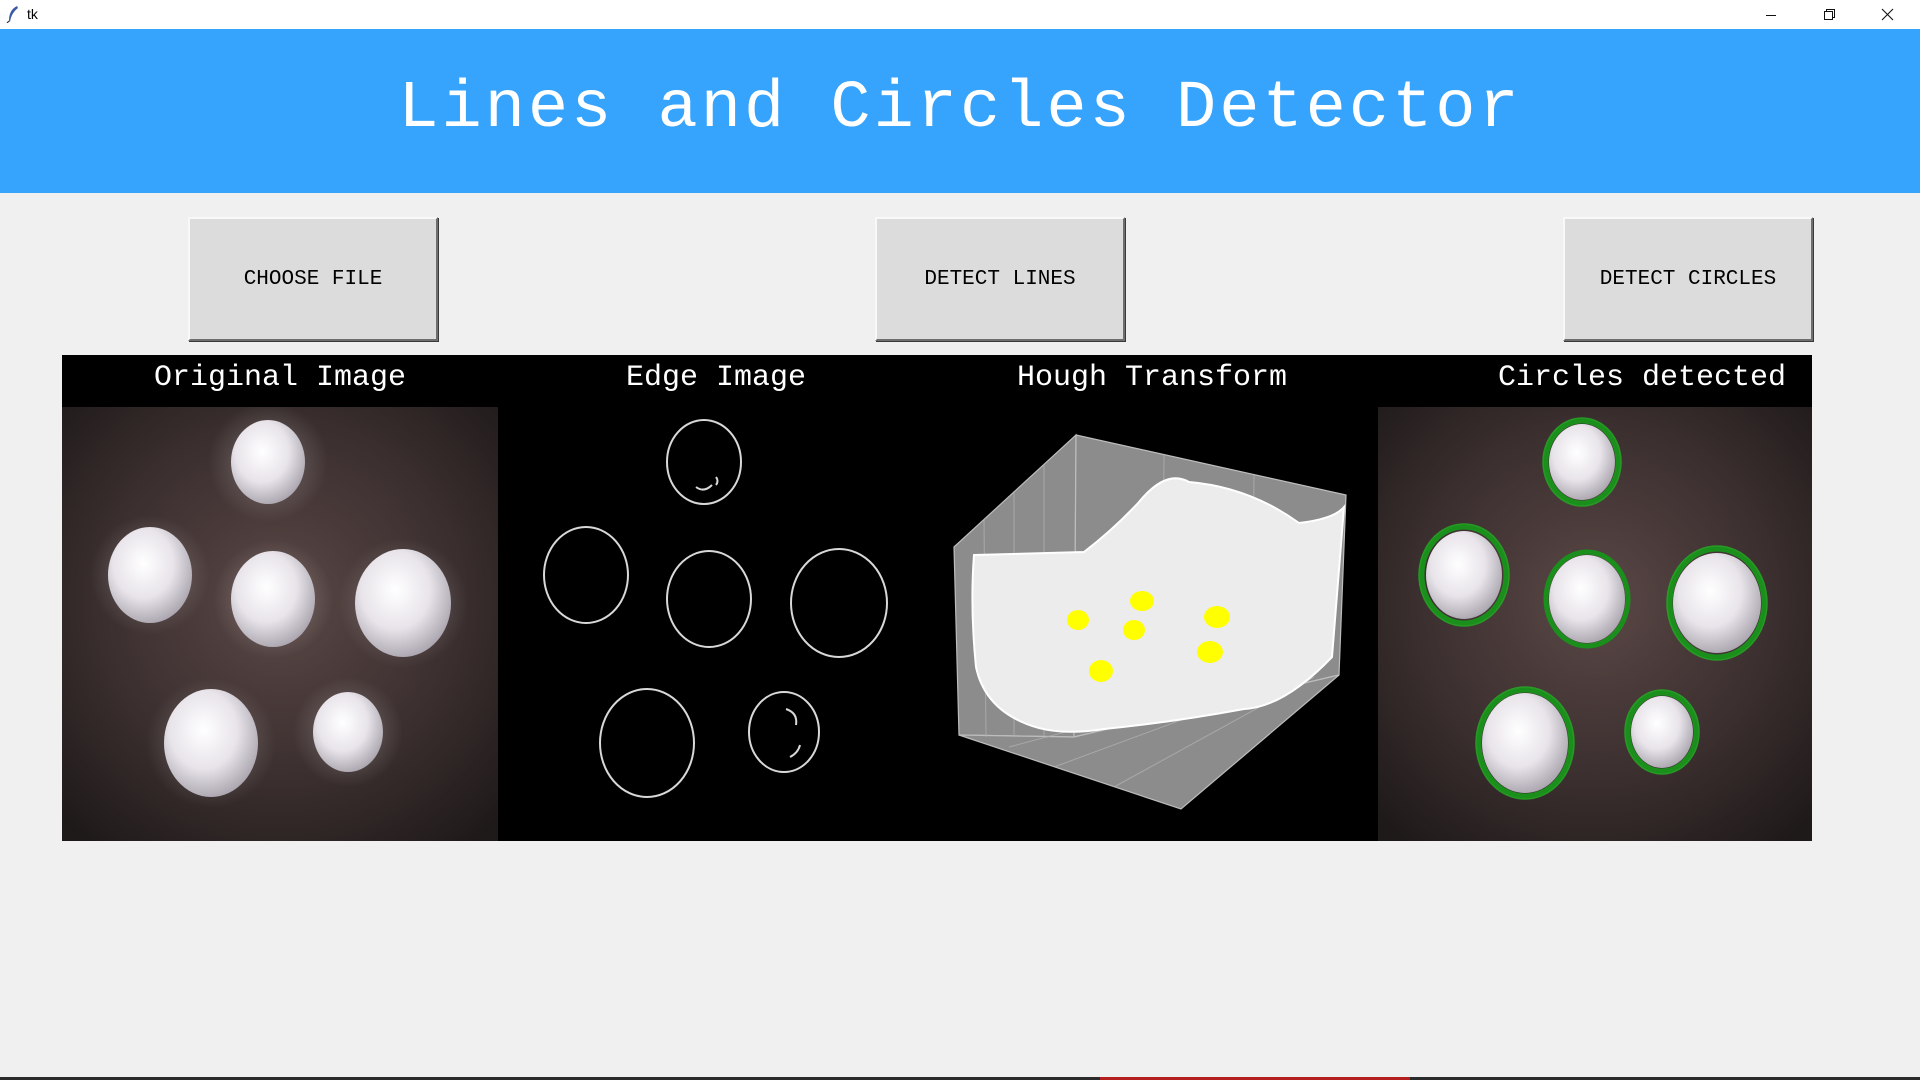 This screenshot has height=1080, width=1920. I want to click on window-title: tk, so click(32, 14).